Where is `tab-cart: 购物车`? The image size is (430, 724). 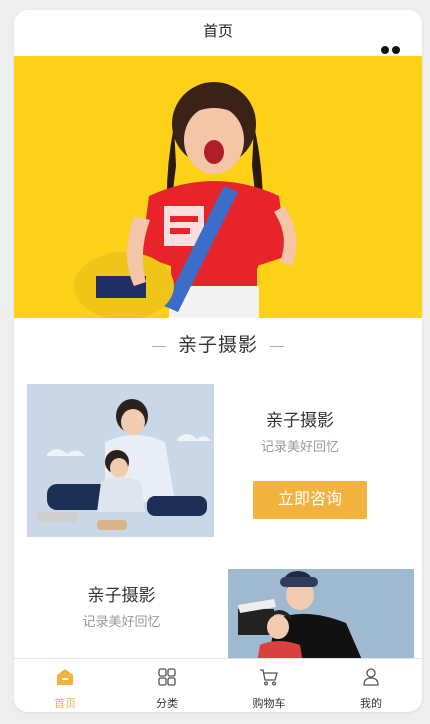 tab-cart: 购物车 is located at coordinates (269, 685).